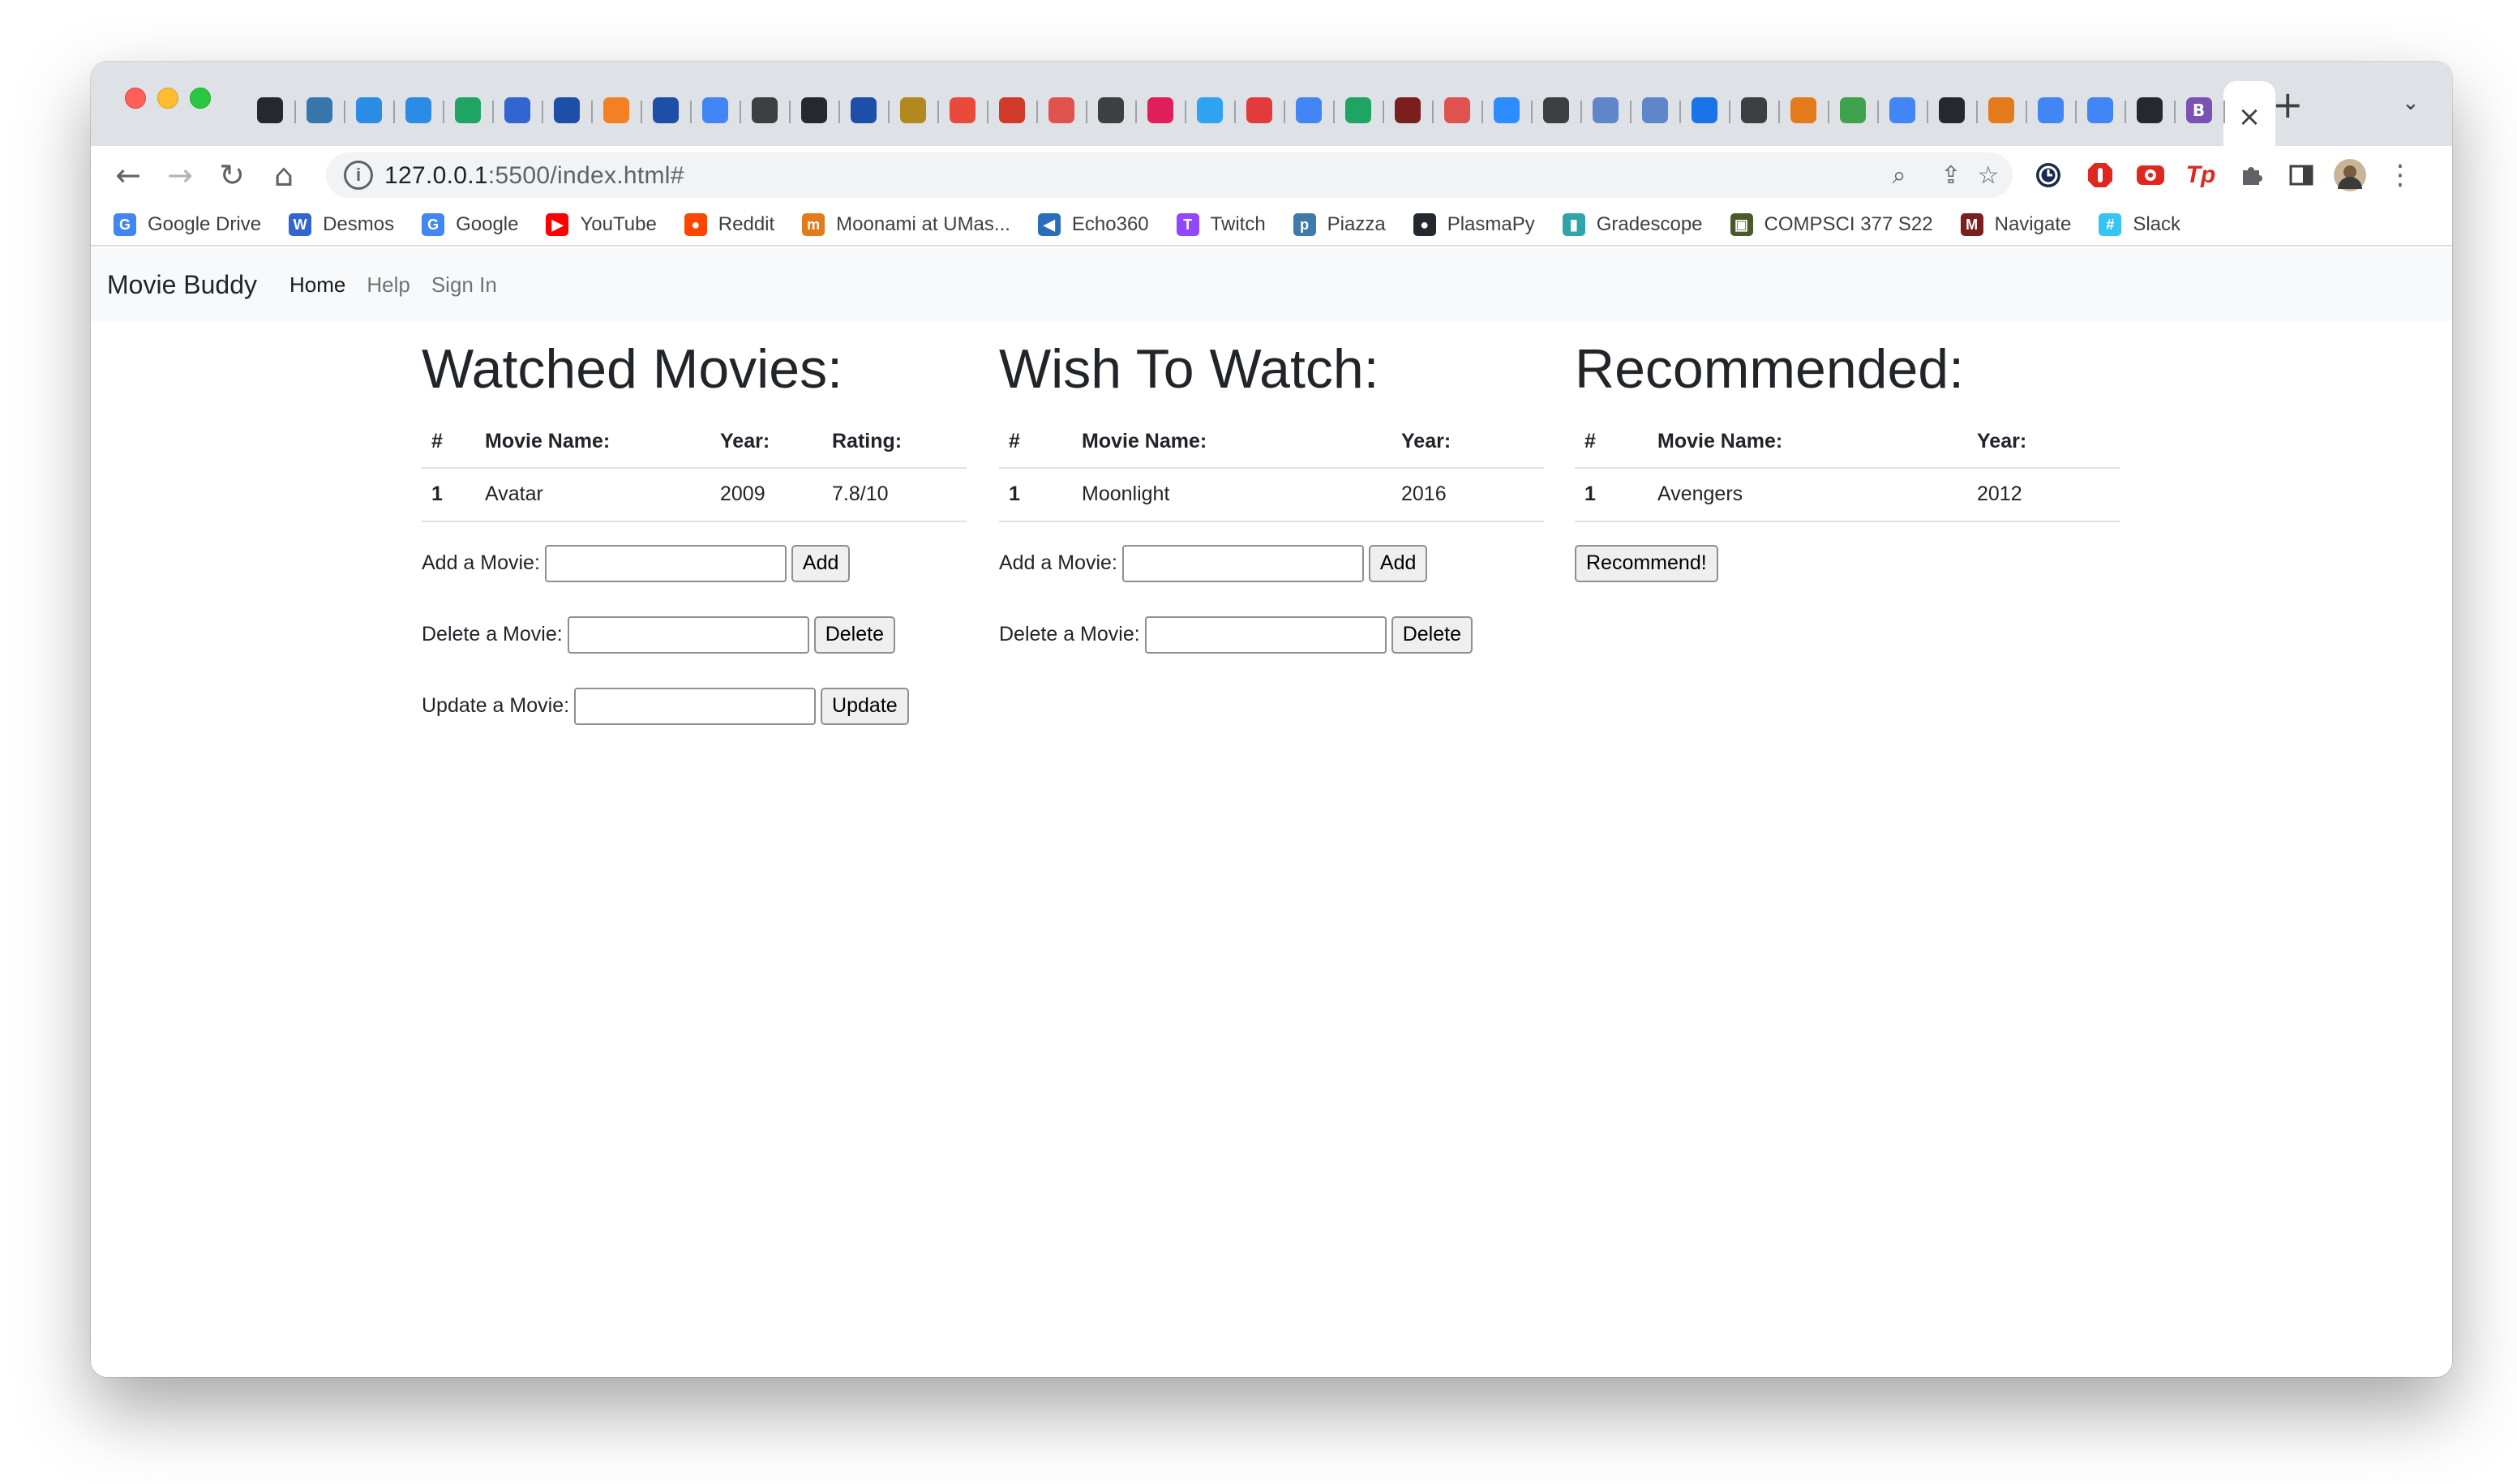 This screenshot has width=2517, height=1484. What do you see at coordinates (1221, 224) in the screenshot?
I see `bookmark-item: T Twitch` at bounding box center [1221, 224].